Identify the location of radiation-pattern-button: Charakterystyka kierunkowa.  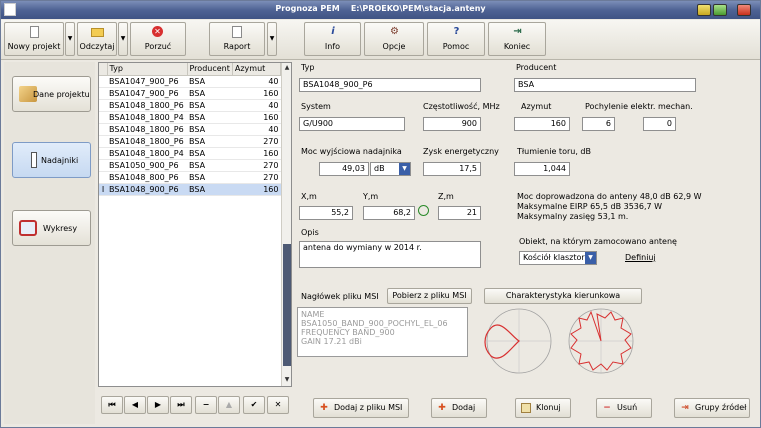
(563, 296).